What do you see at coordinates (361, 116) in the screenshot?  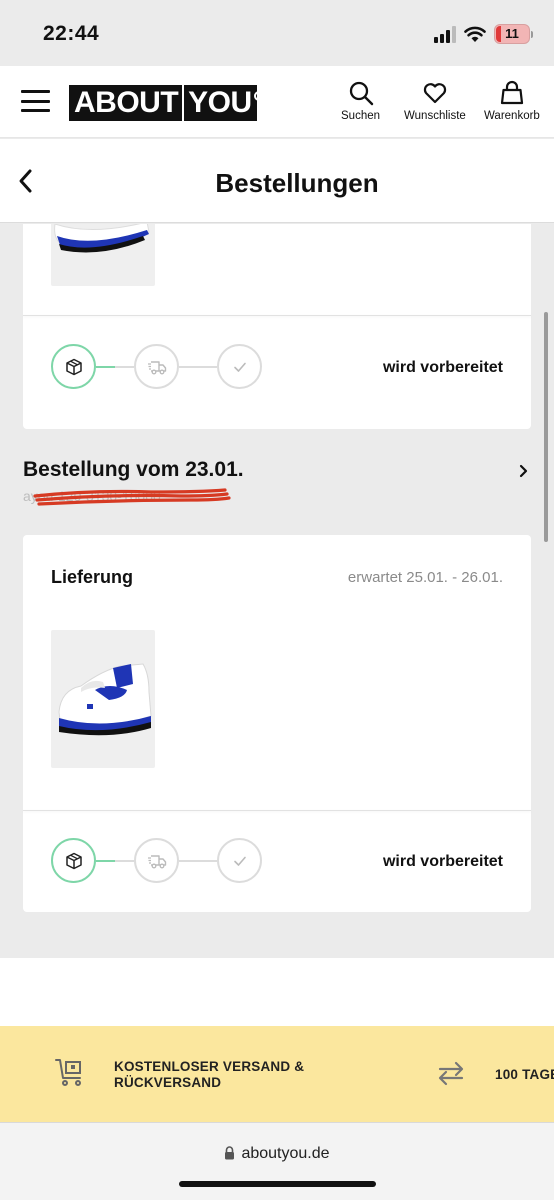 I see `search-label: Suchen` at bounding box center [361, 116].